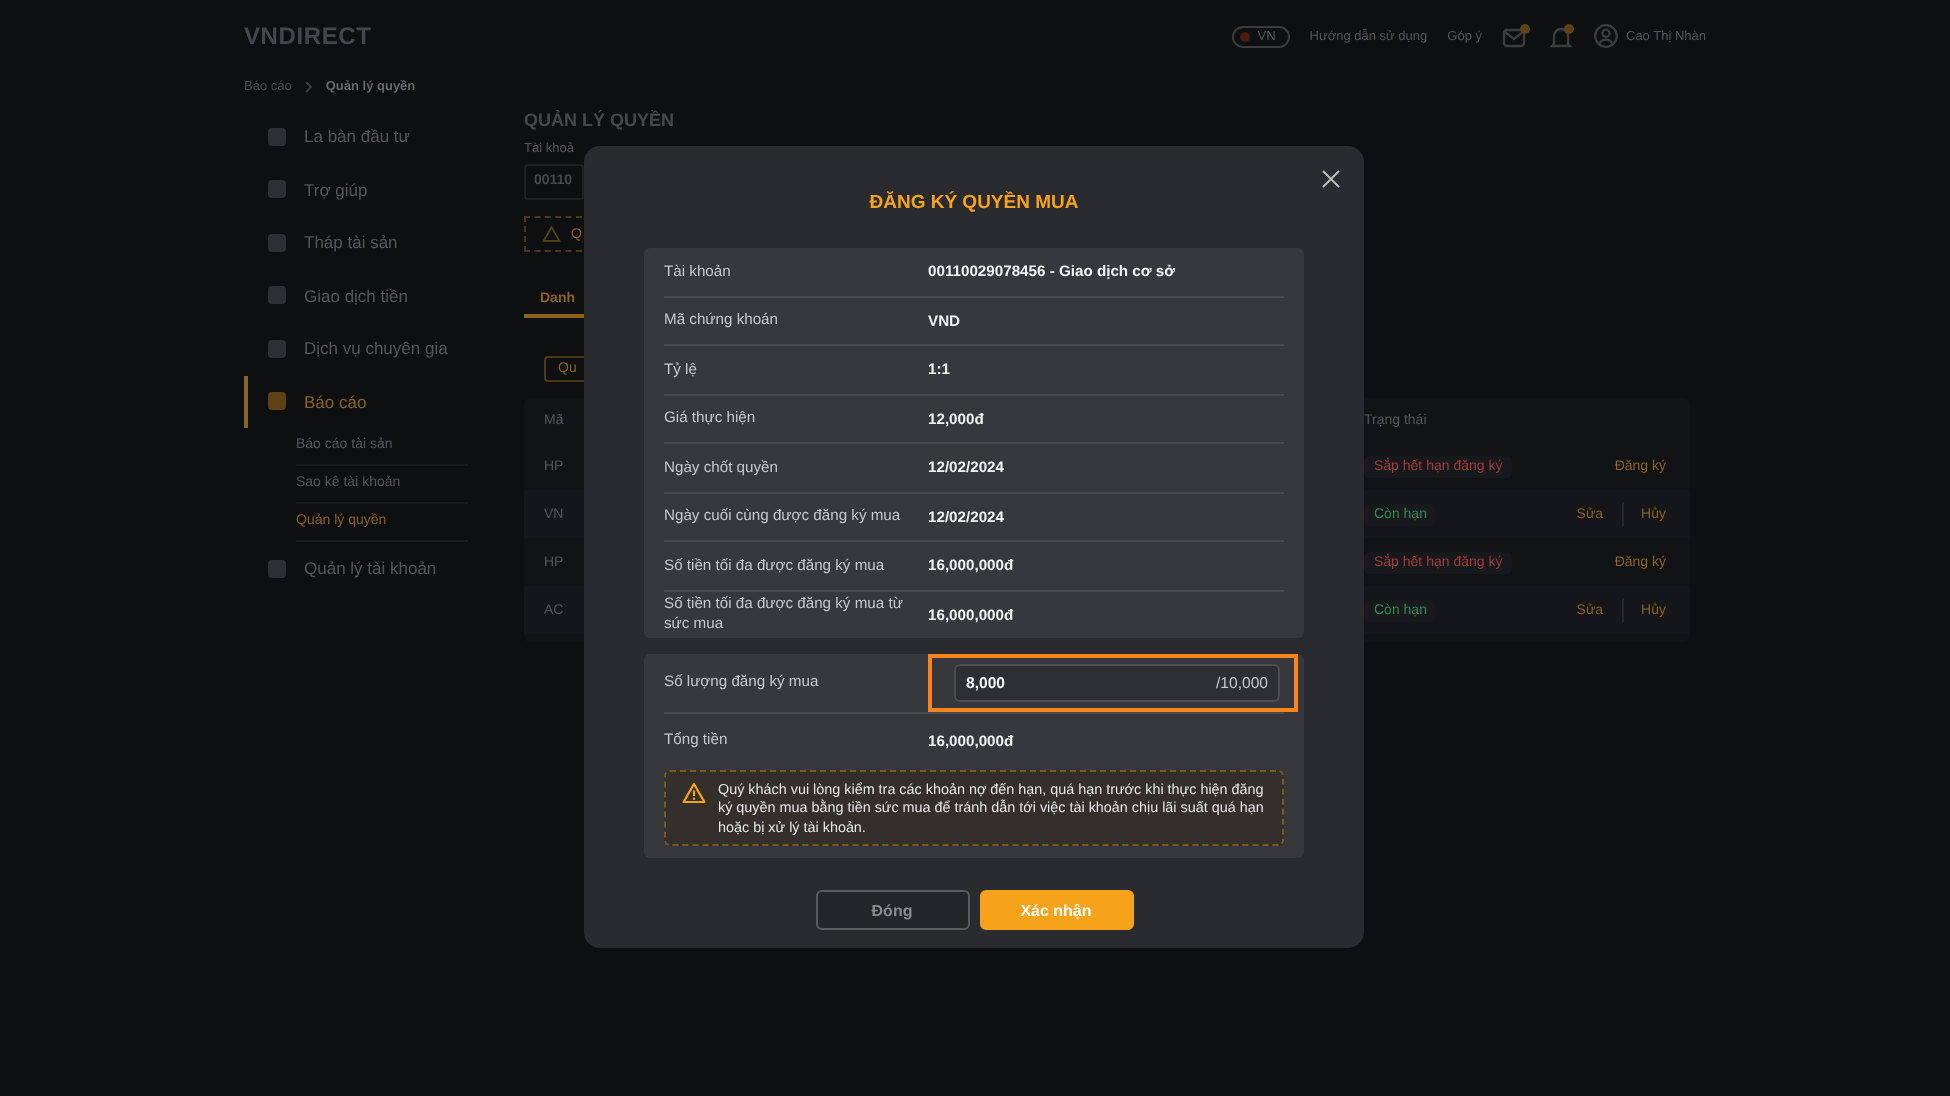  I want to click on chevron-icon, so click(308, 87).